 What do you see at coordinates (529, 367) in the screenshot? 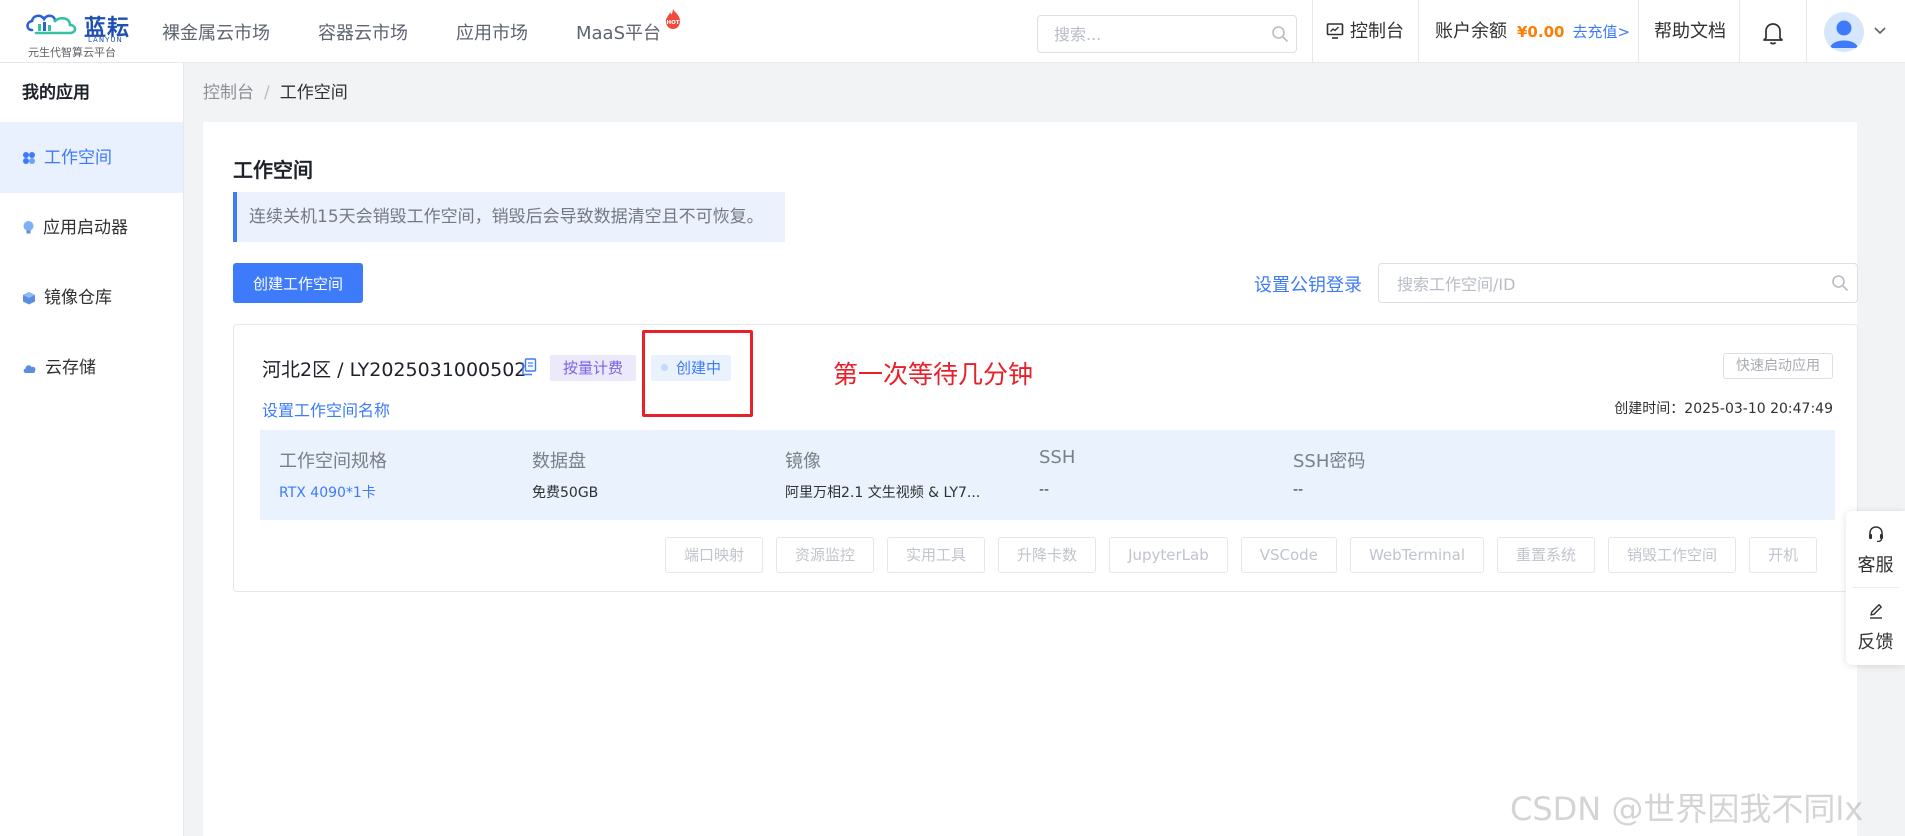
I see `copy-icon` at bounding box center [529, 367].